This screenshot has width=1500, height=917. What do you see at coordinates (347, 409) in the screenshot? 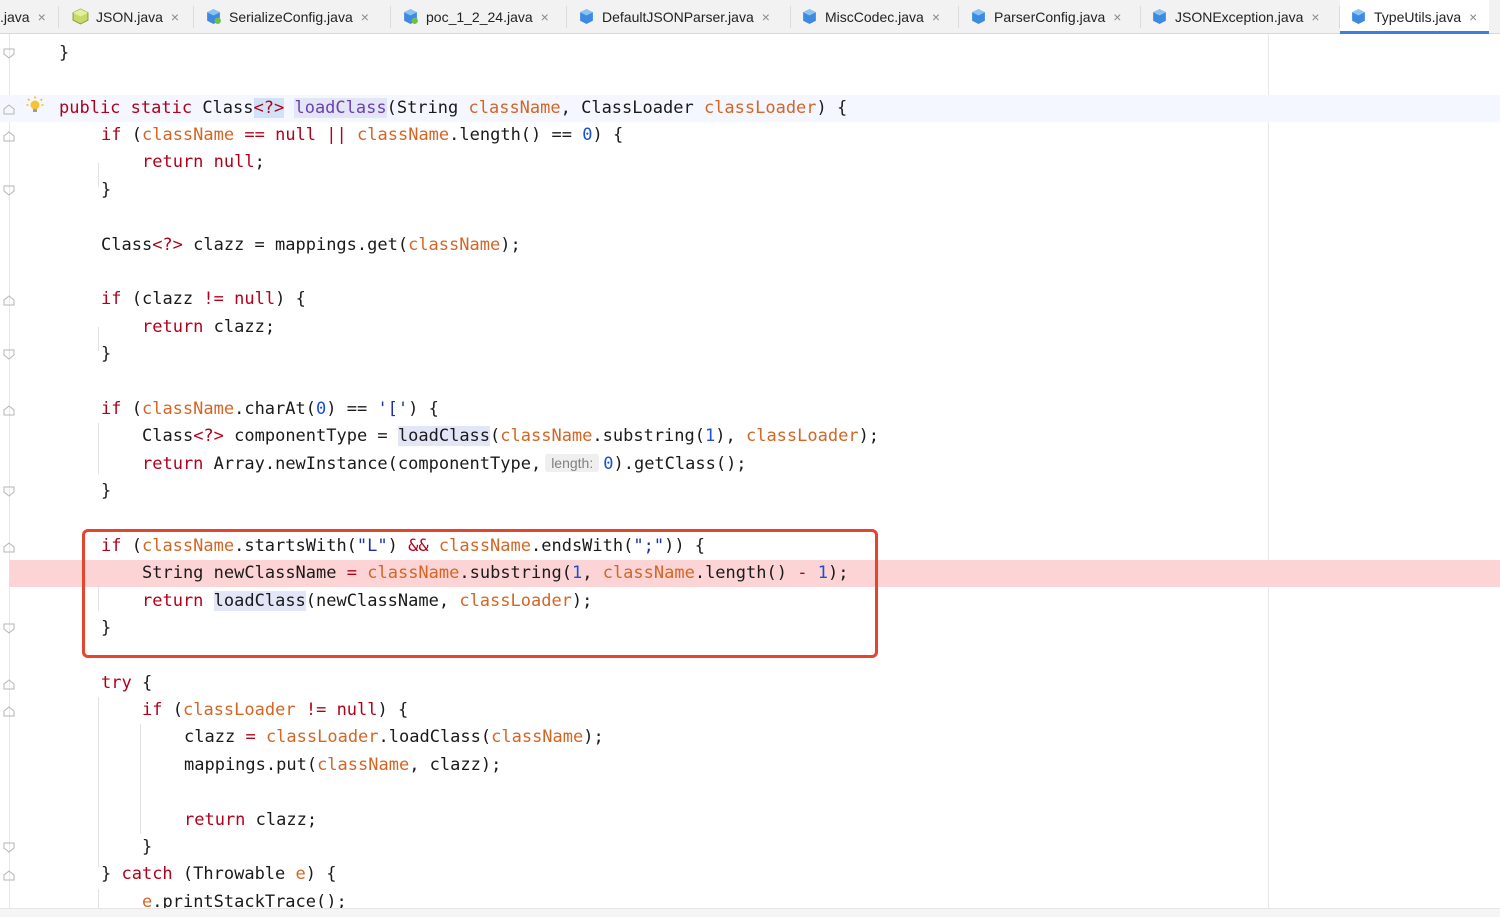
I see `code-text: ) ==` at bounding box center [347, 409].